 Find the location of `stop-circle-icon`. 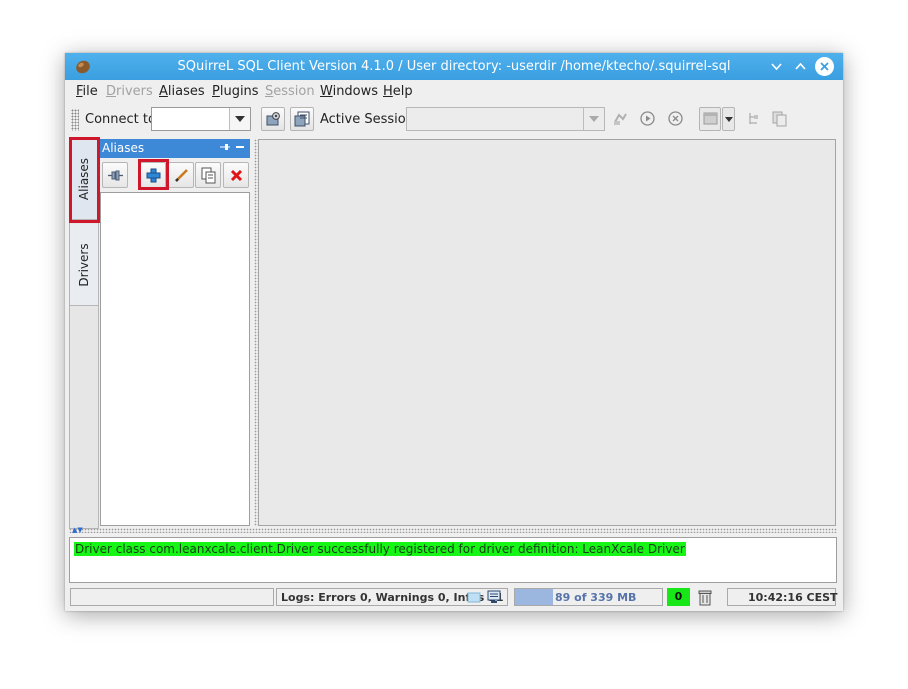

stop-circle-icon is located at coordinates (675, 118).